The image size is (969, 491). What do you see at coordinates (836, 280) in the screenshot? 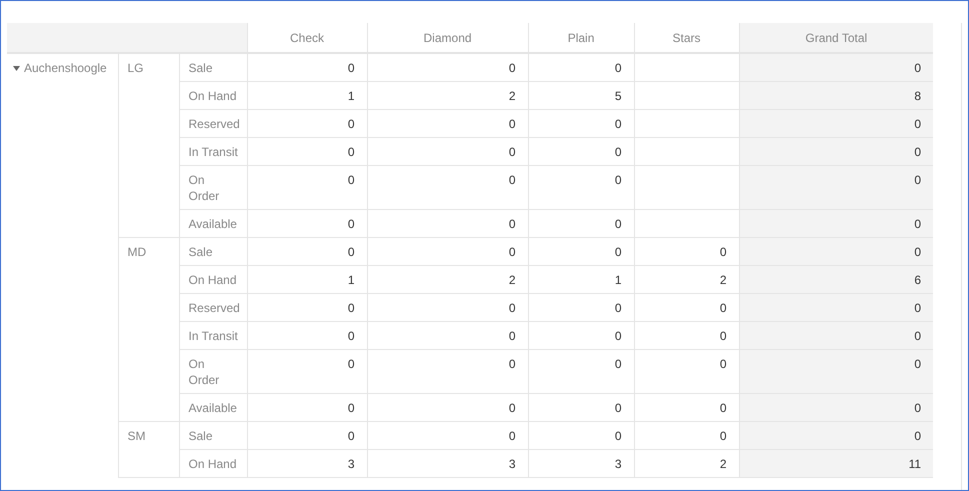
I see `table-cell: 6` at bounding box center [836, 280].